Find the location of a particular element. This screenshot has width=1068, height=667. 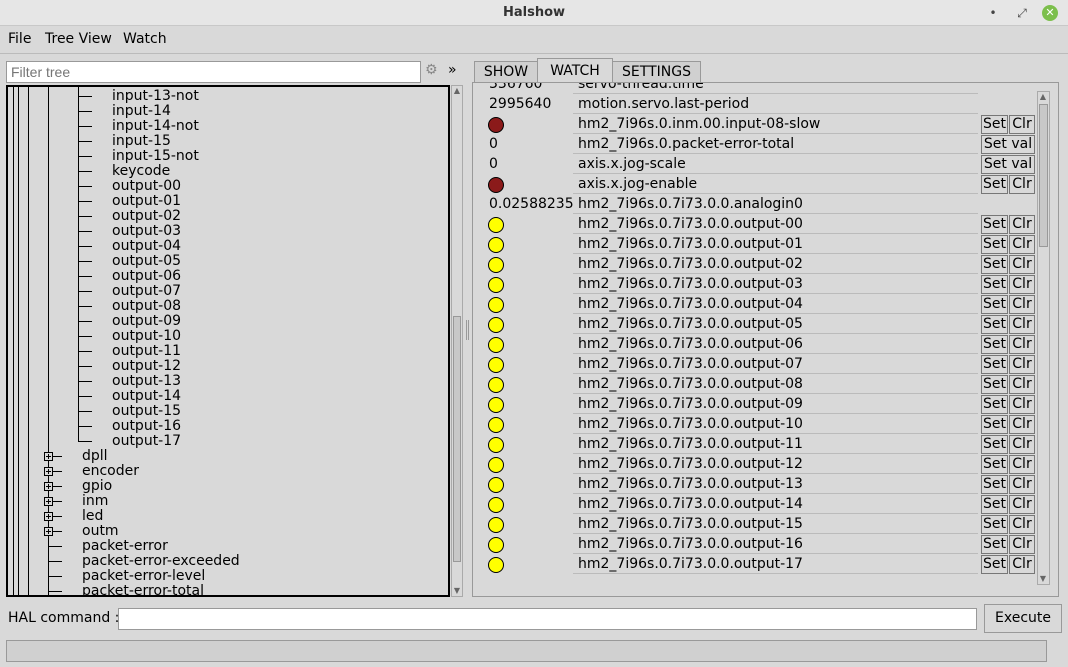

filter-tree-input is located at coordinates (213, 72).